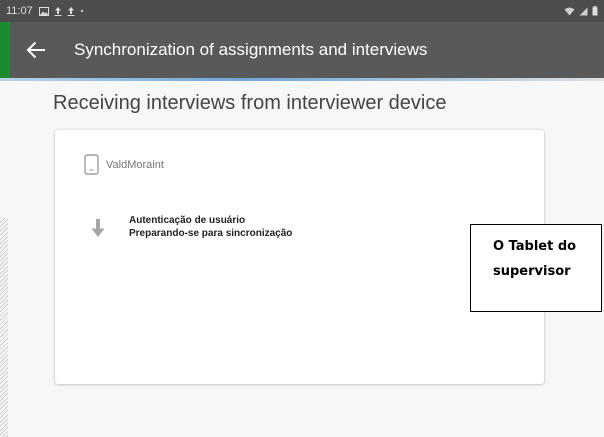 The height and width of the screenshot is (437, 604). I want to click on blue-strip, so click(302, 79).